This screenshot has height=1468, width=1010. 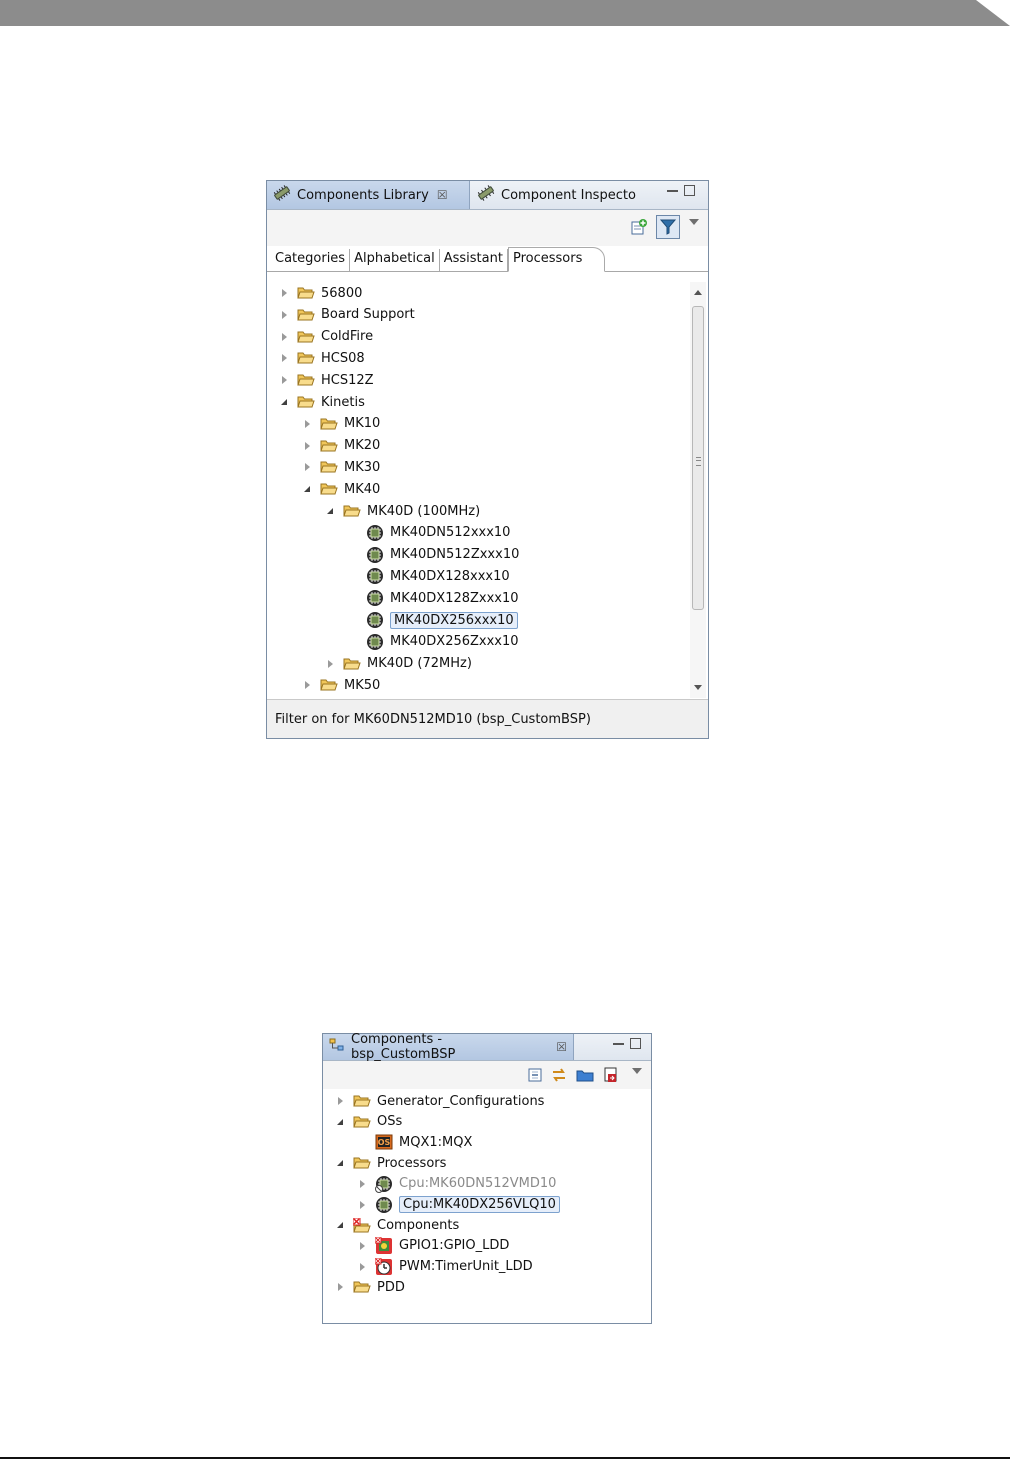 What do you see at coordinates (429, 576) in the screenshot?
I see `tree-item: MK40DX128xxx10` at bounding box center [429, 576].